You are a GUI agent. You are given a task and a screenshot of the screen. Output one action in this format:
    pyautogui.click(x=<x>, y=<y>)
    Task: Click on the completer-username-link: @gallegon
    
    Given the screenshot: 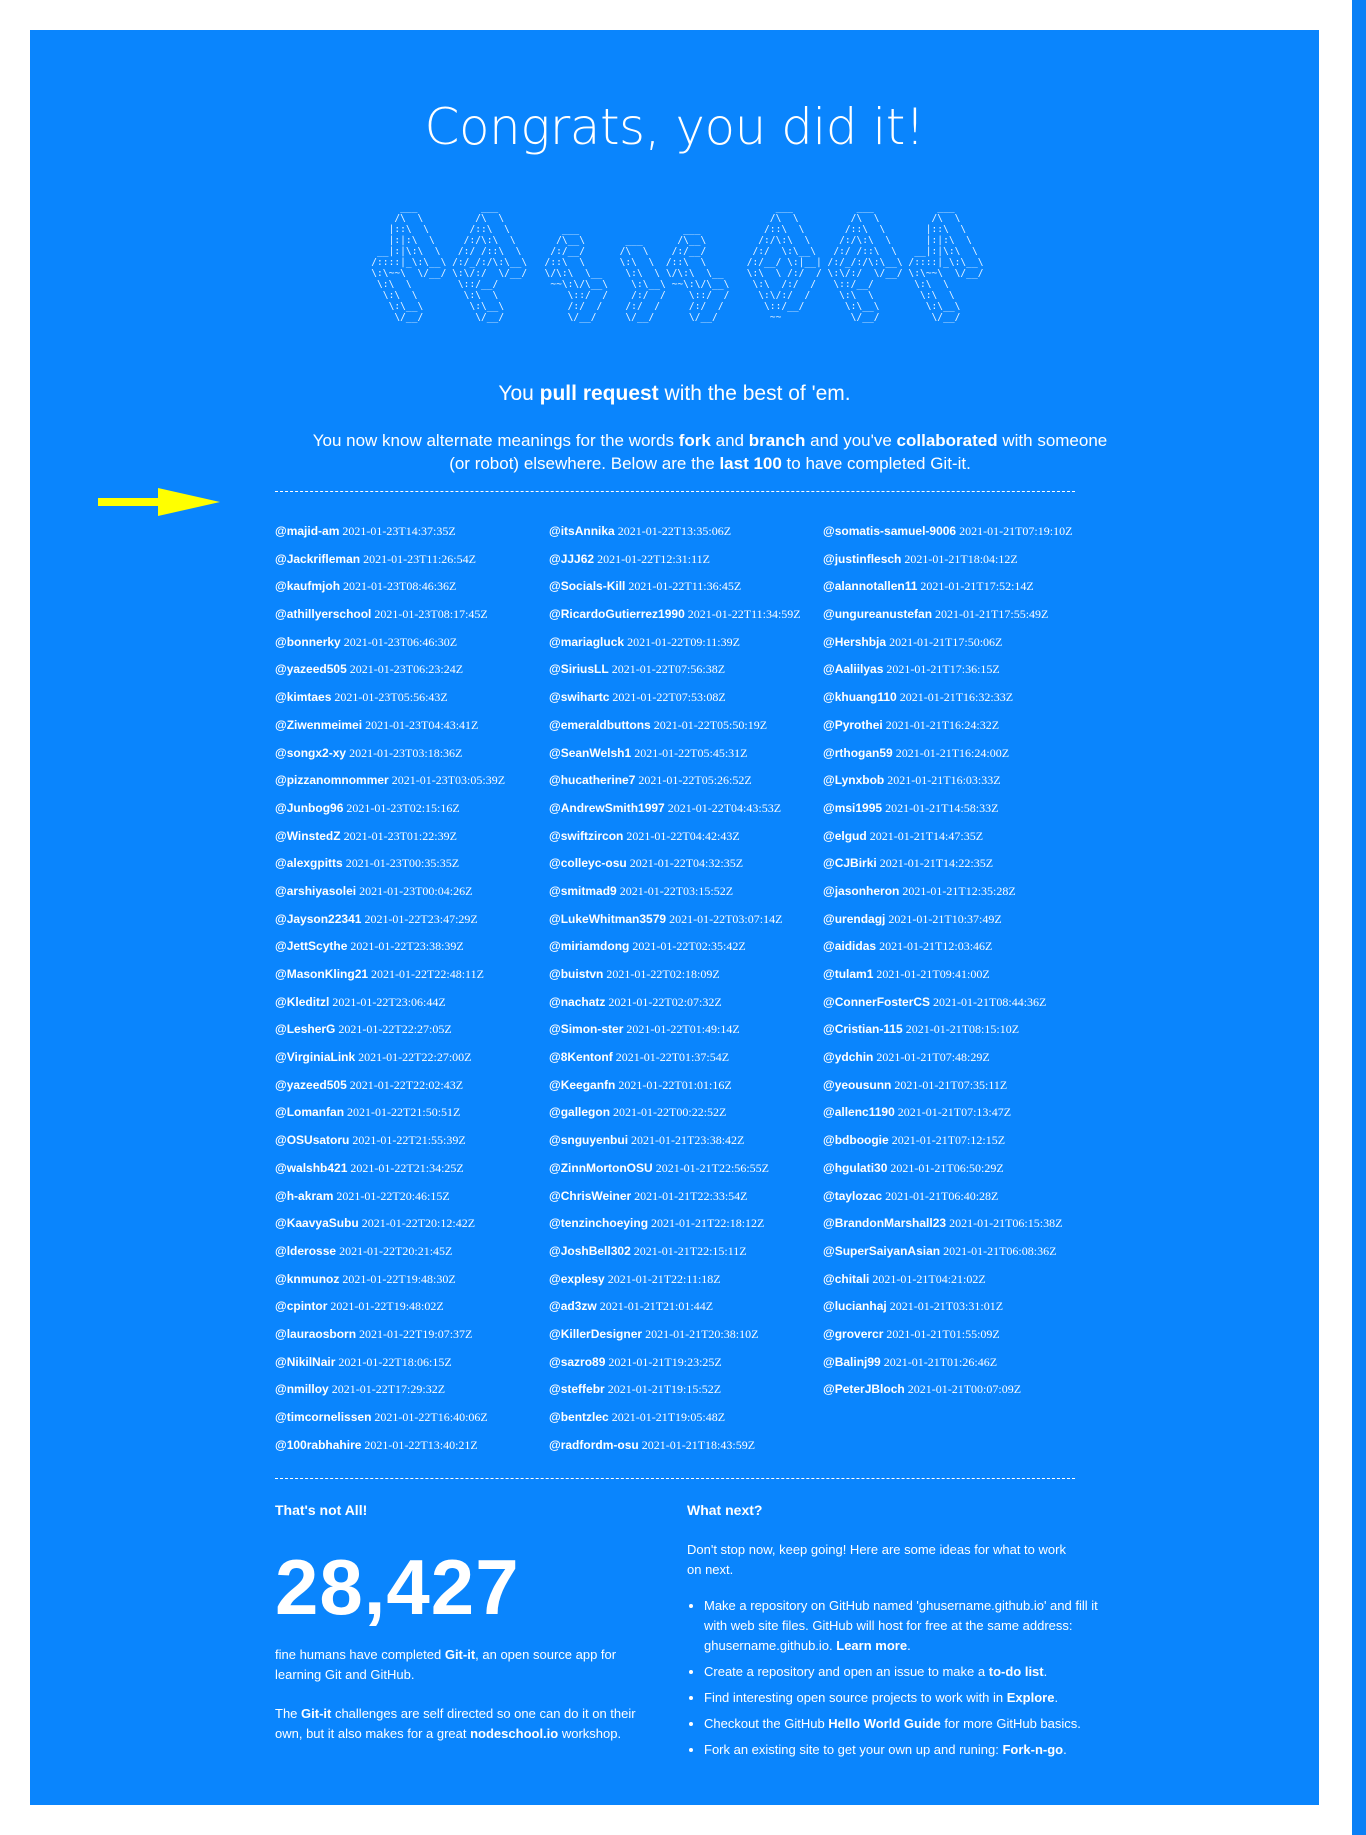 What is the action you would take?
    pyautogui.click(x=579, y=1112)
    